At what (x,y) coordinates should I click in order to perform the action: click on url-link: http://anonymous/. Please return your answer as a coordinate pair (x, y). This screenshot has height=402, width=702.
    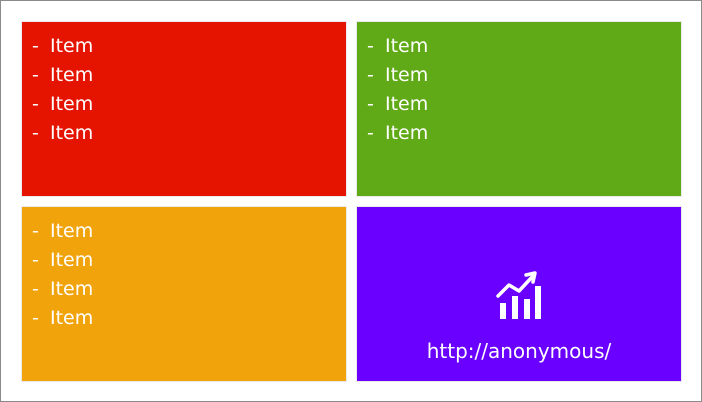
    Looking at the image, I should click on (519, 351).